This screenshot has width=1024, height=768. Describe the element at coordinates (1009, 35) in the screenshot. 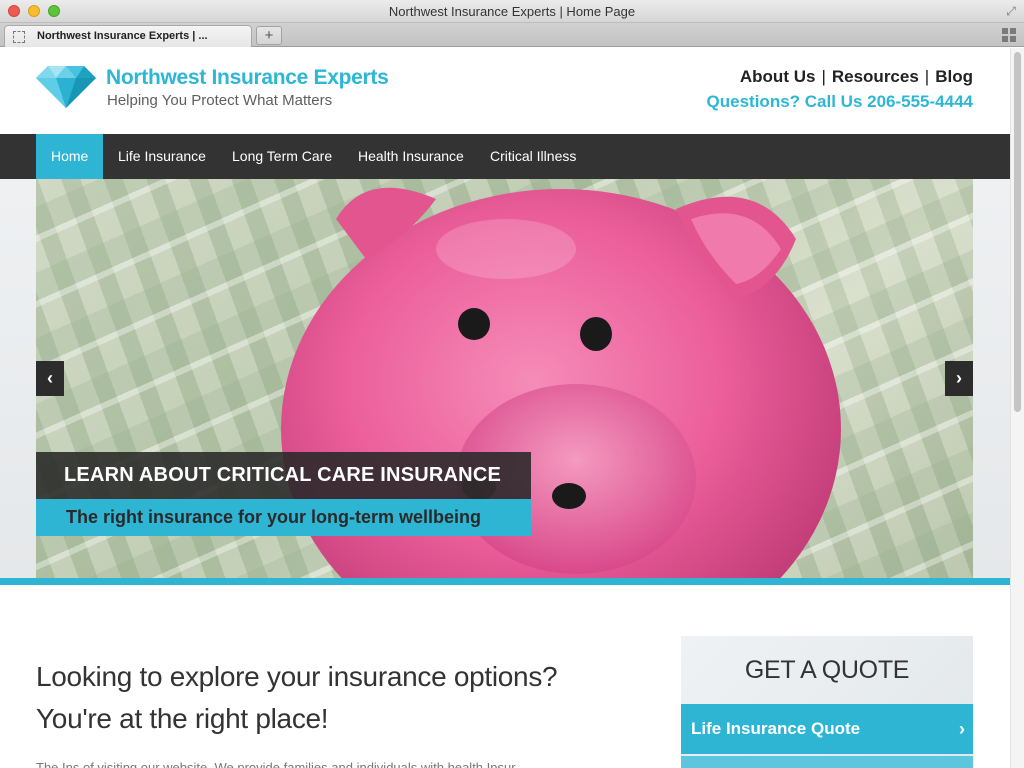

I see `tab-overview-icon` at that location.